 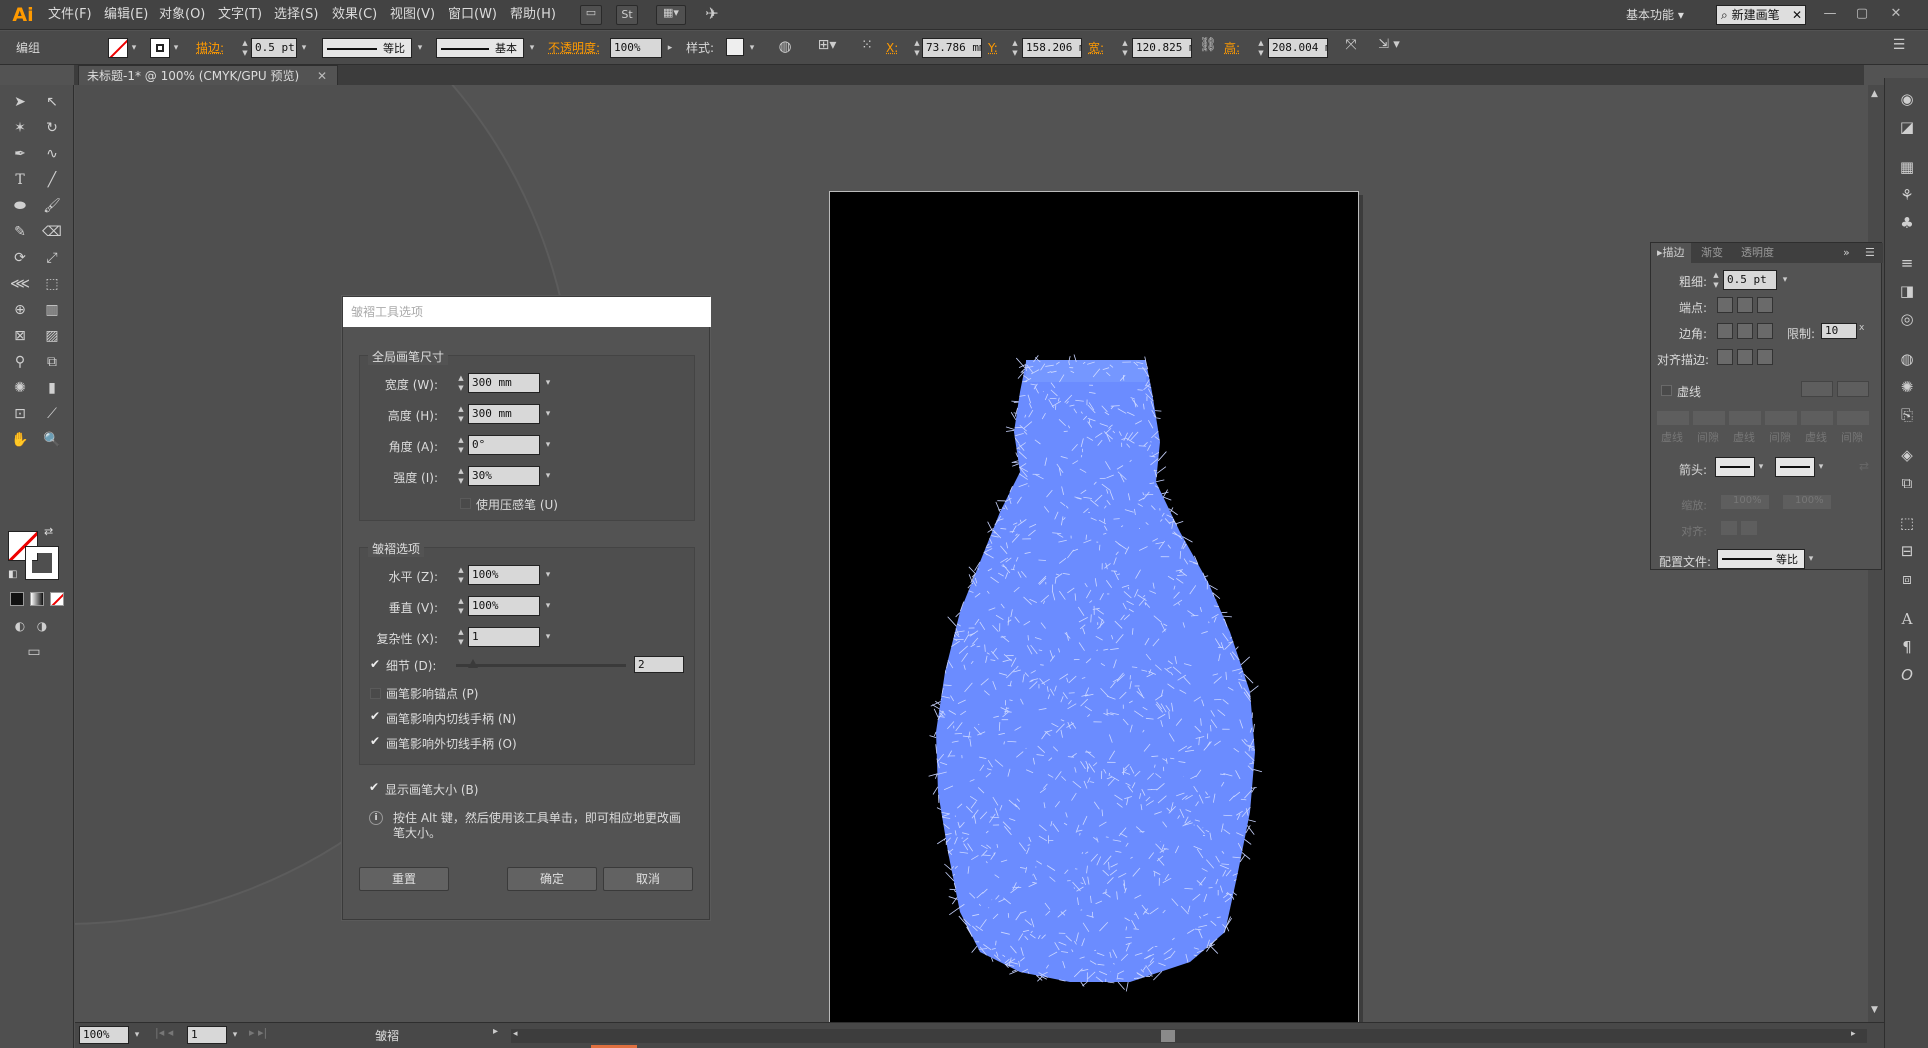 What do you see at coordinates (1729, 528) in the screenshot?
I see `arrow-align-tip-button` at bounding box center [1729, 528].